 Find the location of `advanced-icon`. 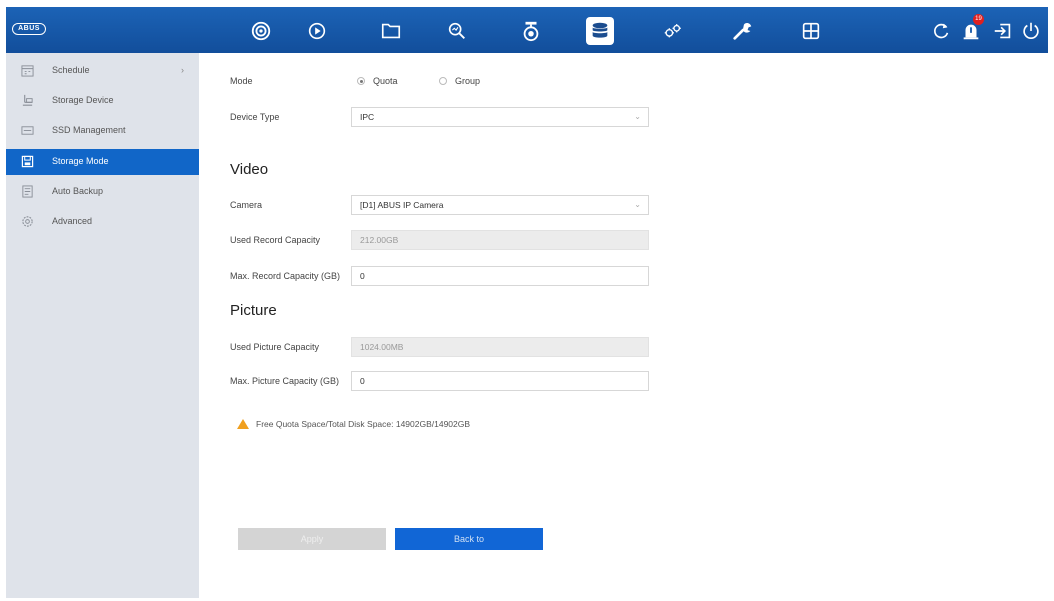

advanced-icon is located at coordinates (27, 221).